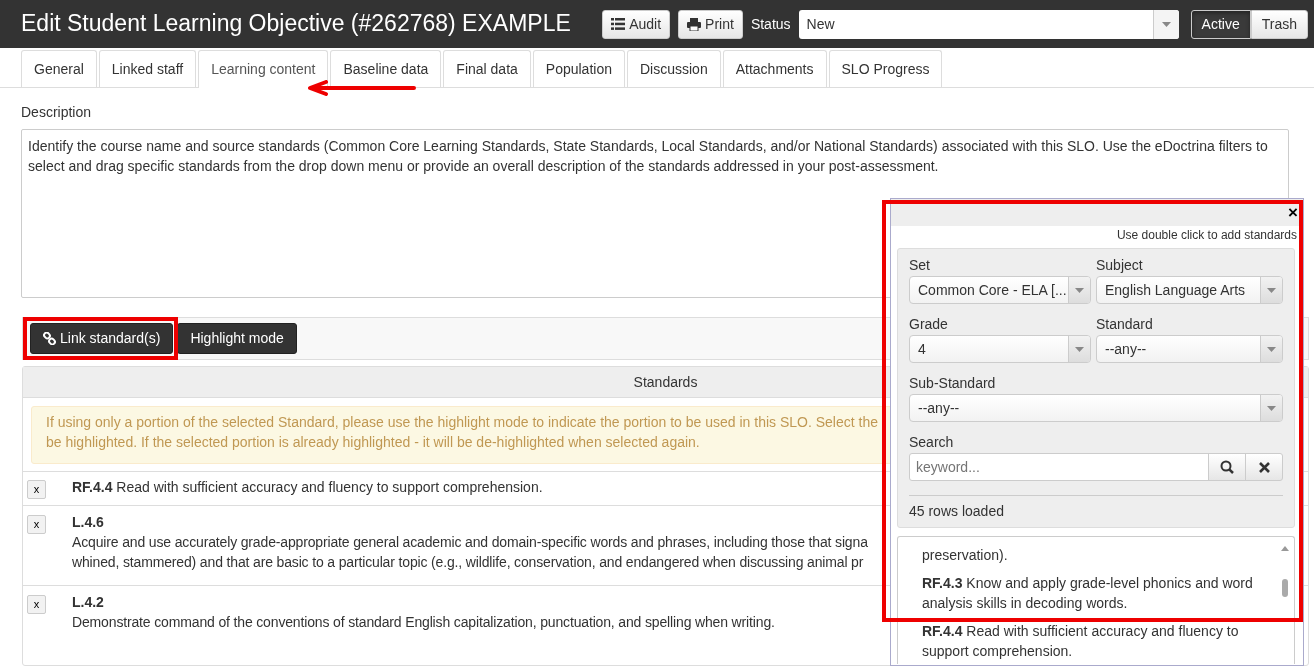  Describe the element at coordinates (423, 622) in the screenshot. I see `standard-text: Demonstrate command of the conventions of standard English capitalization, punctuation, and spelling when writing.` at that location.